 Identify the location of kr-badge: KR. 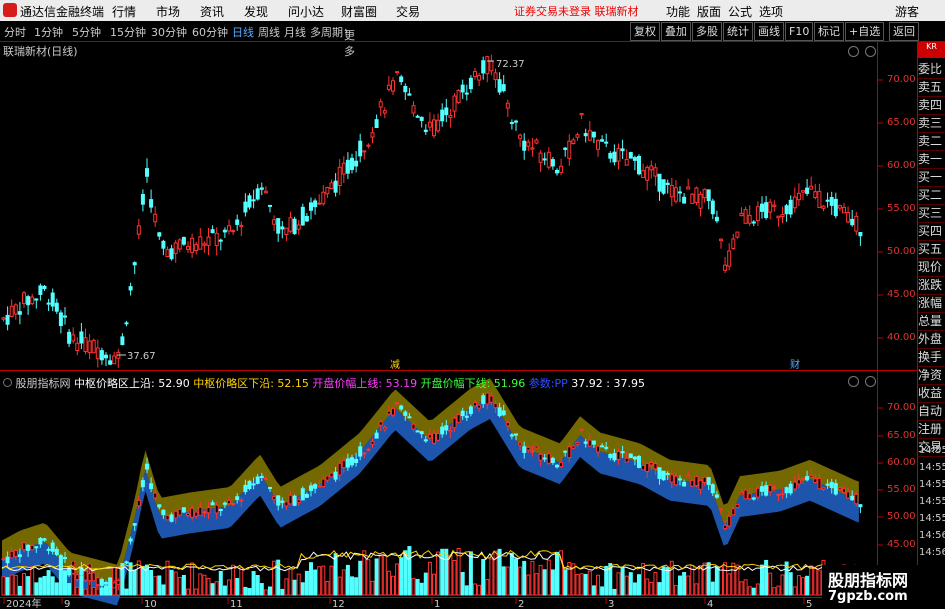
(931, 50).